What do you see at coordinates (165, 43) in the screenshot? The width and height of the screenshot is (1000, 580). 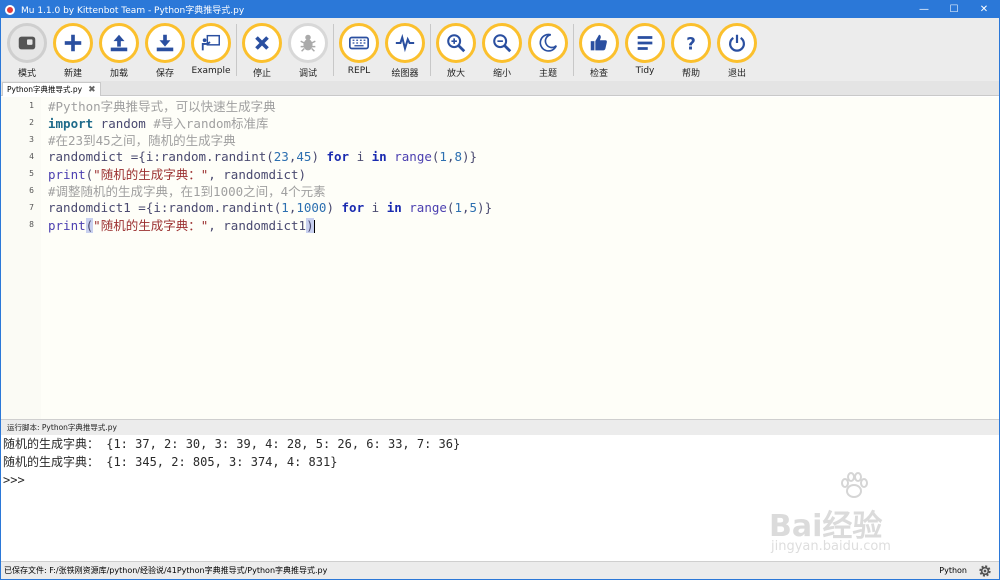 I see `download-icon` at bounding box center [165, 43].